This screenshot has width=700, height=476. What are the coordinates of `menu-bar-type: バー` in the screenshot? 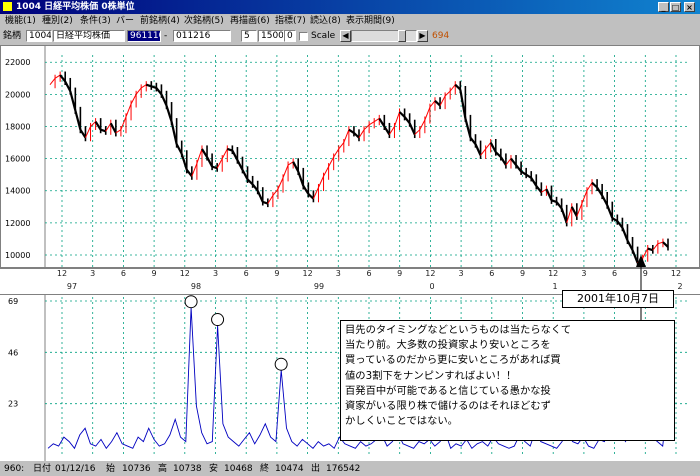 It's located at (125, 21).